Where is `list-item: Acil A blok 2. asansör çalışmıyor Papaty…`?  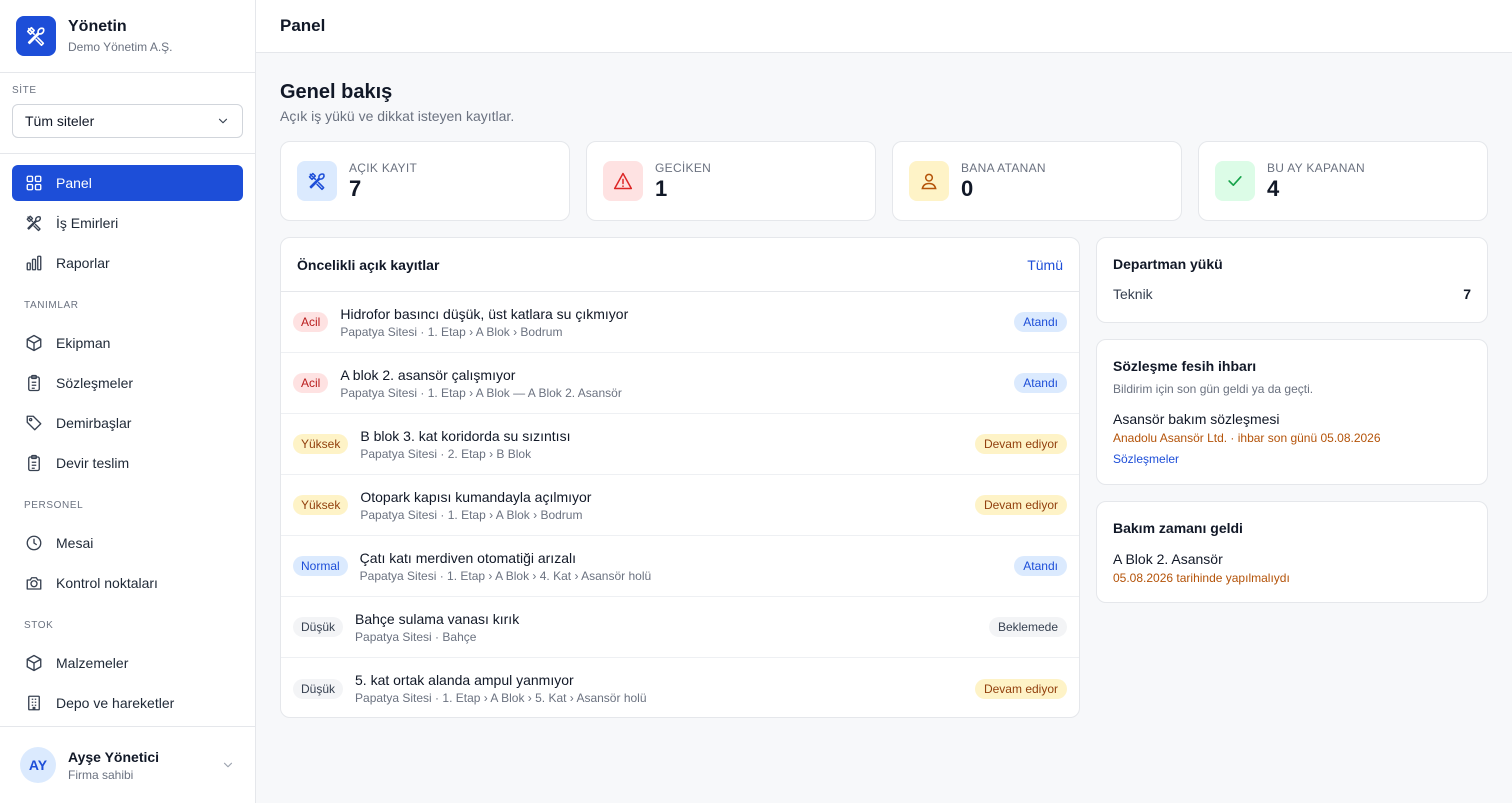 list-item: Acil A blok 2. asansör çalışmıyor Papaty… is located at coordinates (680, 383).